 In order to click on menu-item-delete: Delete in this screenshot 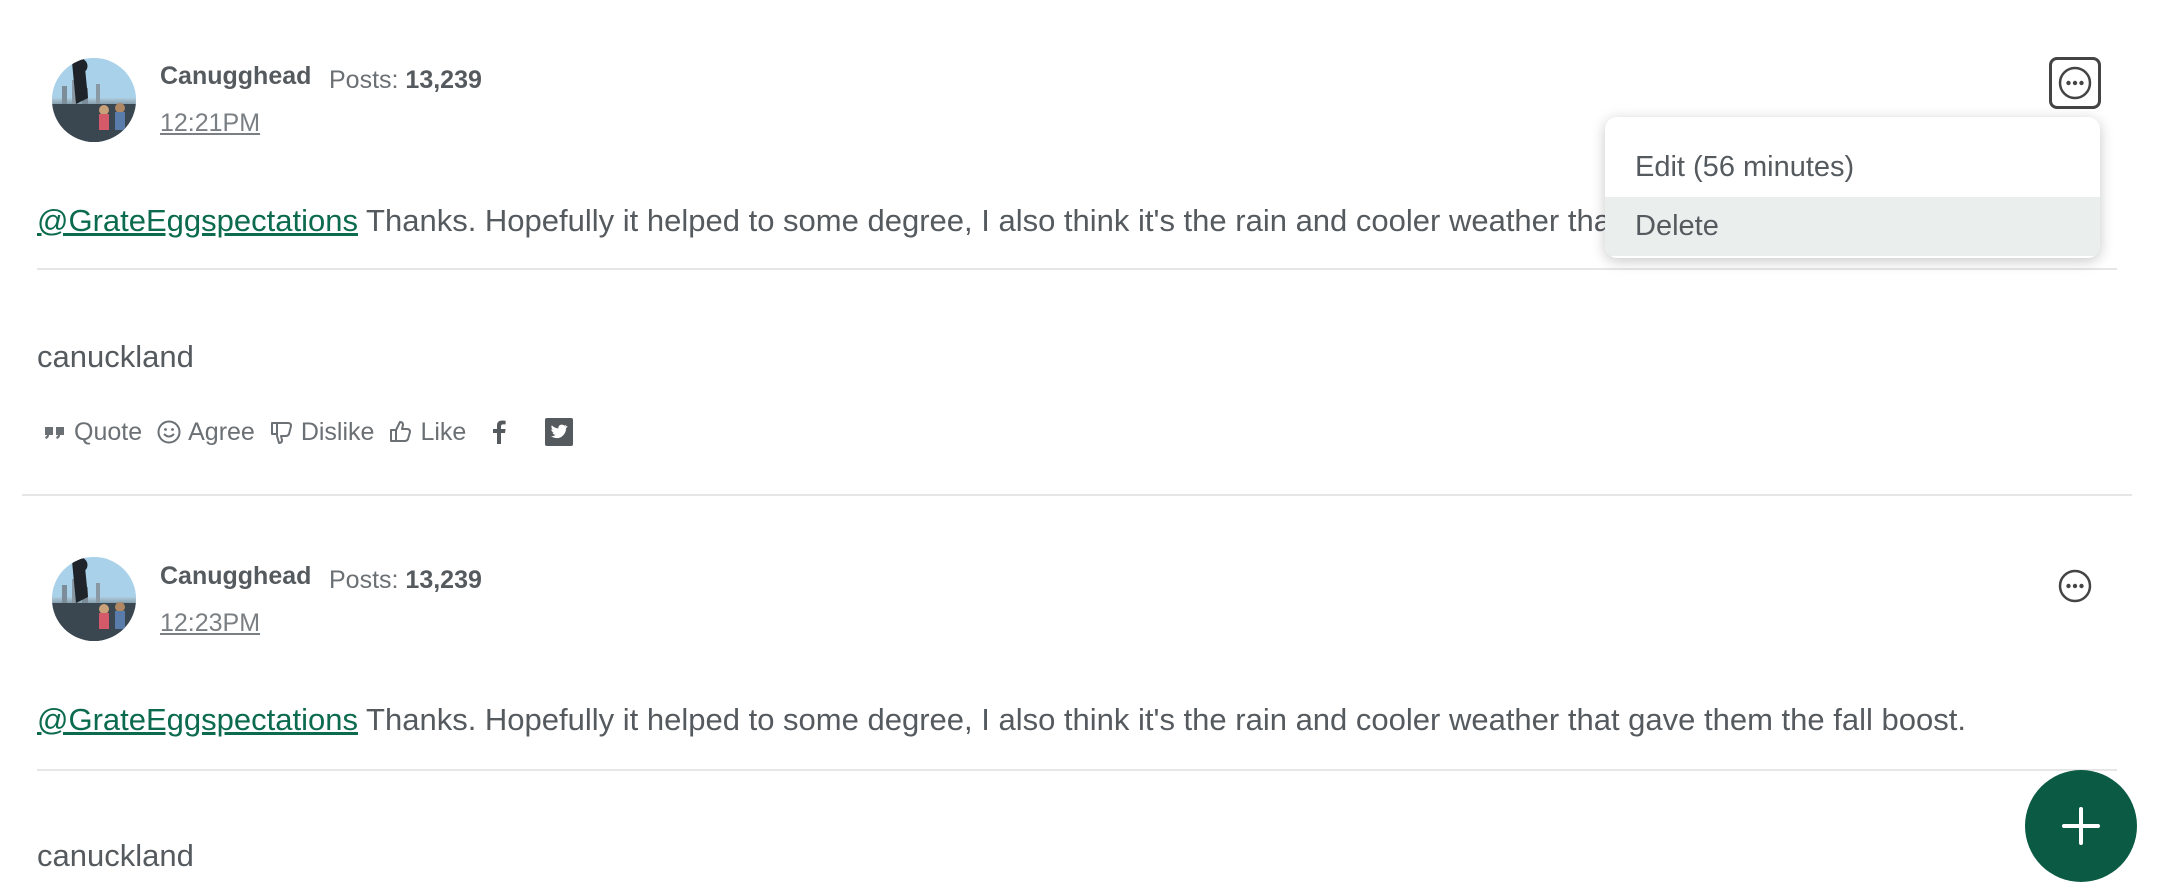, I will do `click(1852, 226)`.